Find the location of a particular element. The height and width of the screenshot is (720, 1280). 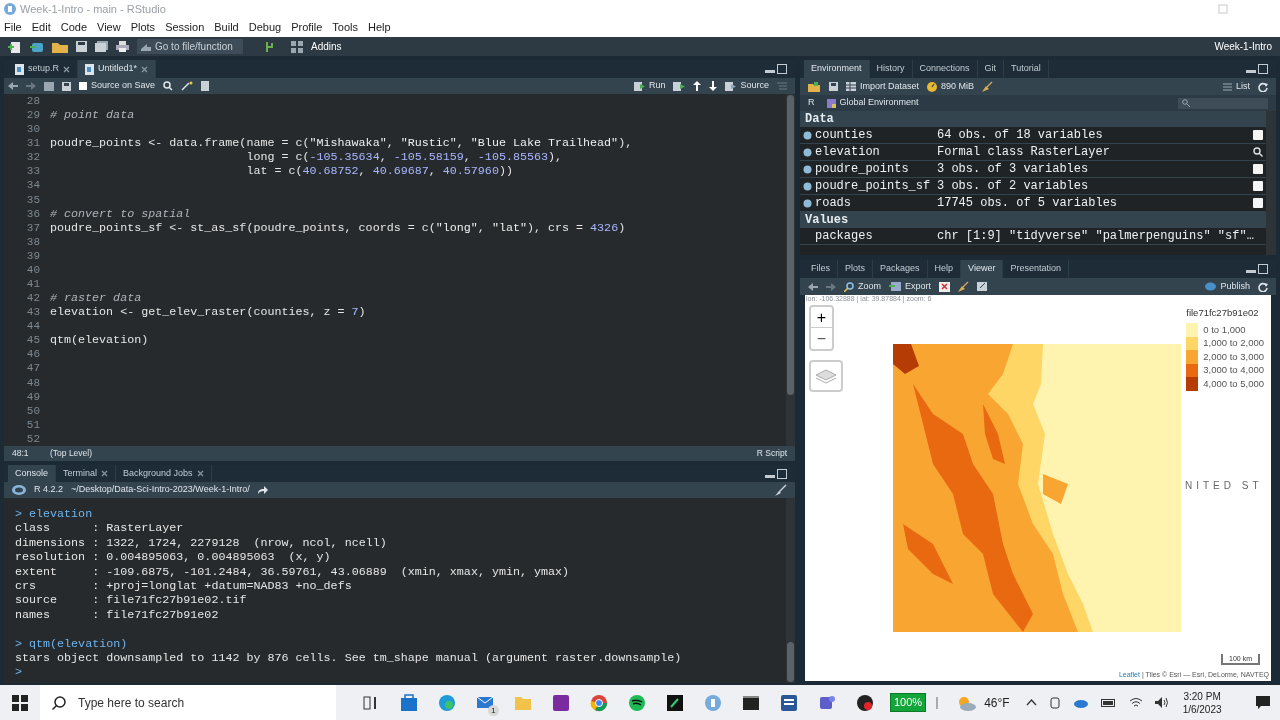

menu-item: Build is located at coordinates (226, 27).